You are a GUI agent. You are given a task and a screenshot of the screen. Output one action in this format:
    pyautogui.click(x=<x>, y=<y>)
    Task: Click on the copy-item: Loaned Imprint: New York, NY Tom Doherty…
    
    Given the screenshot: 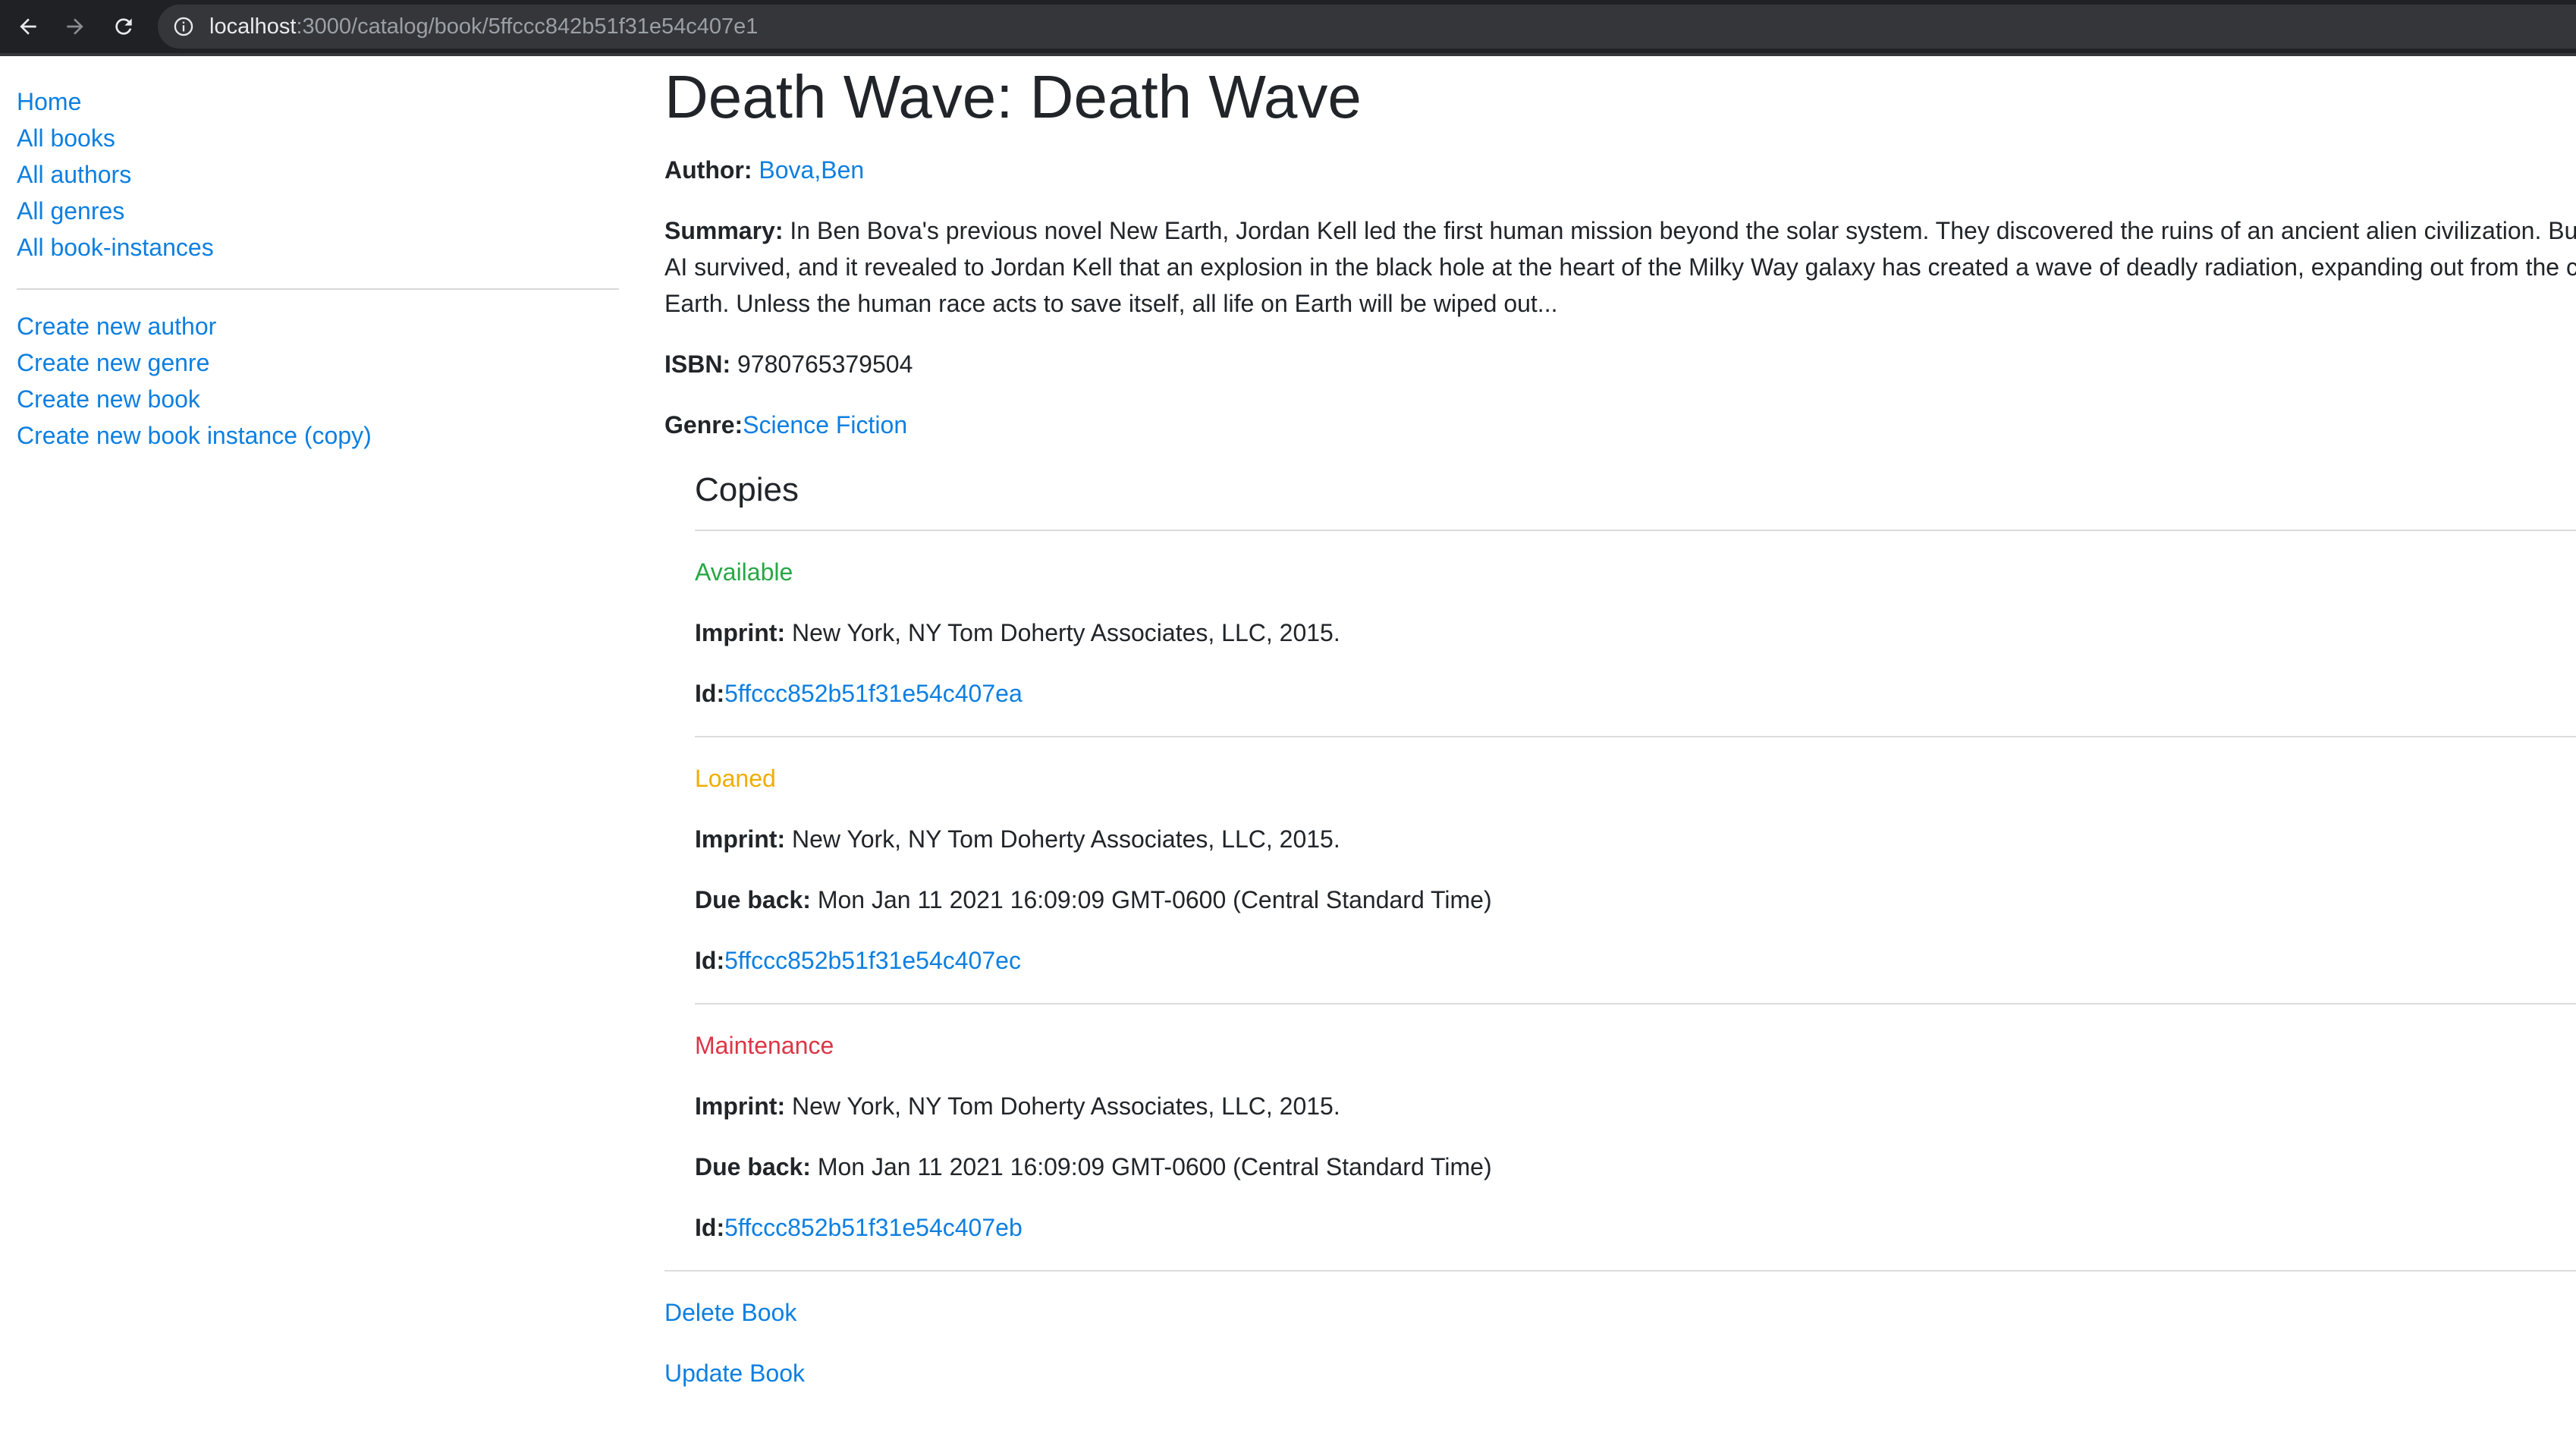 What is the action you would take?
    pyautogui.click(x=1635, y=882)
    